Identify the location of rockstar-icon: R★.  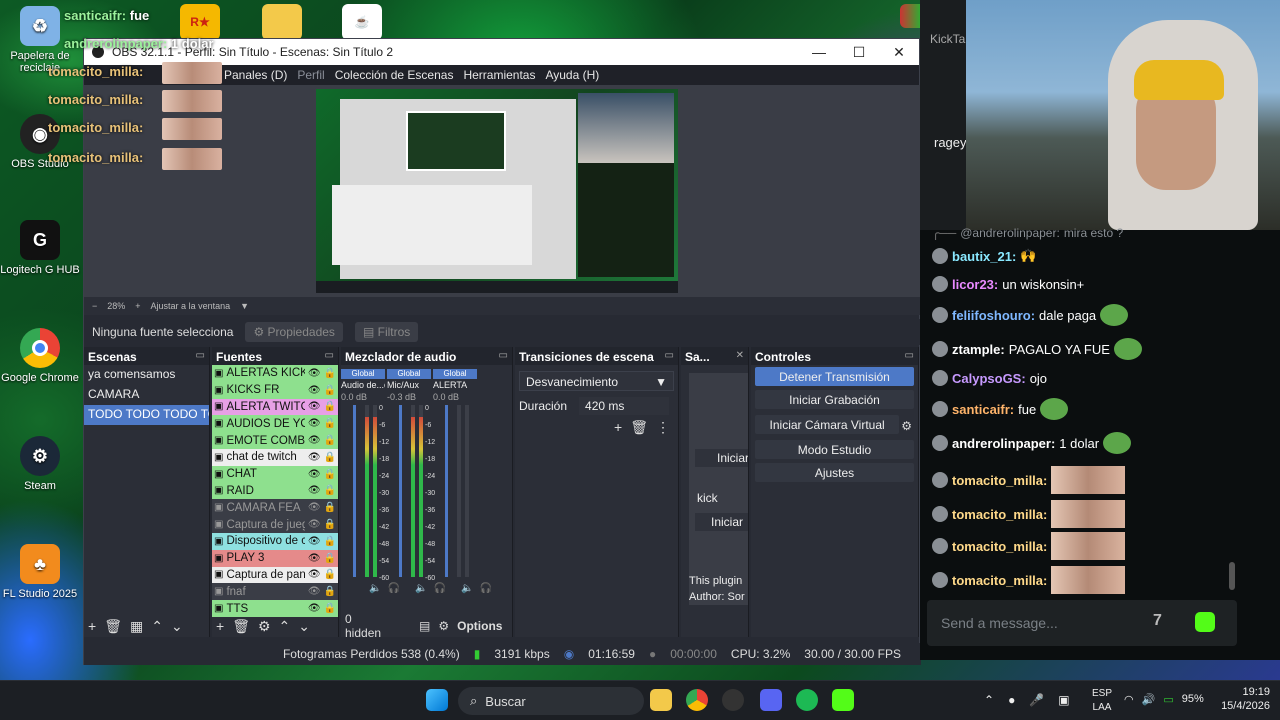
(200, 22).